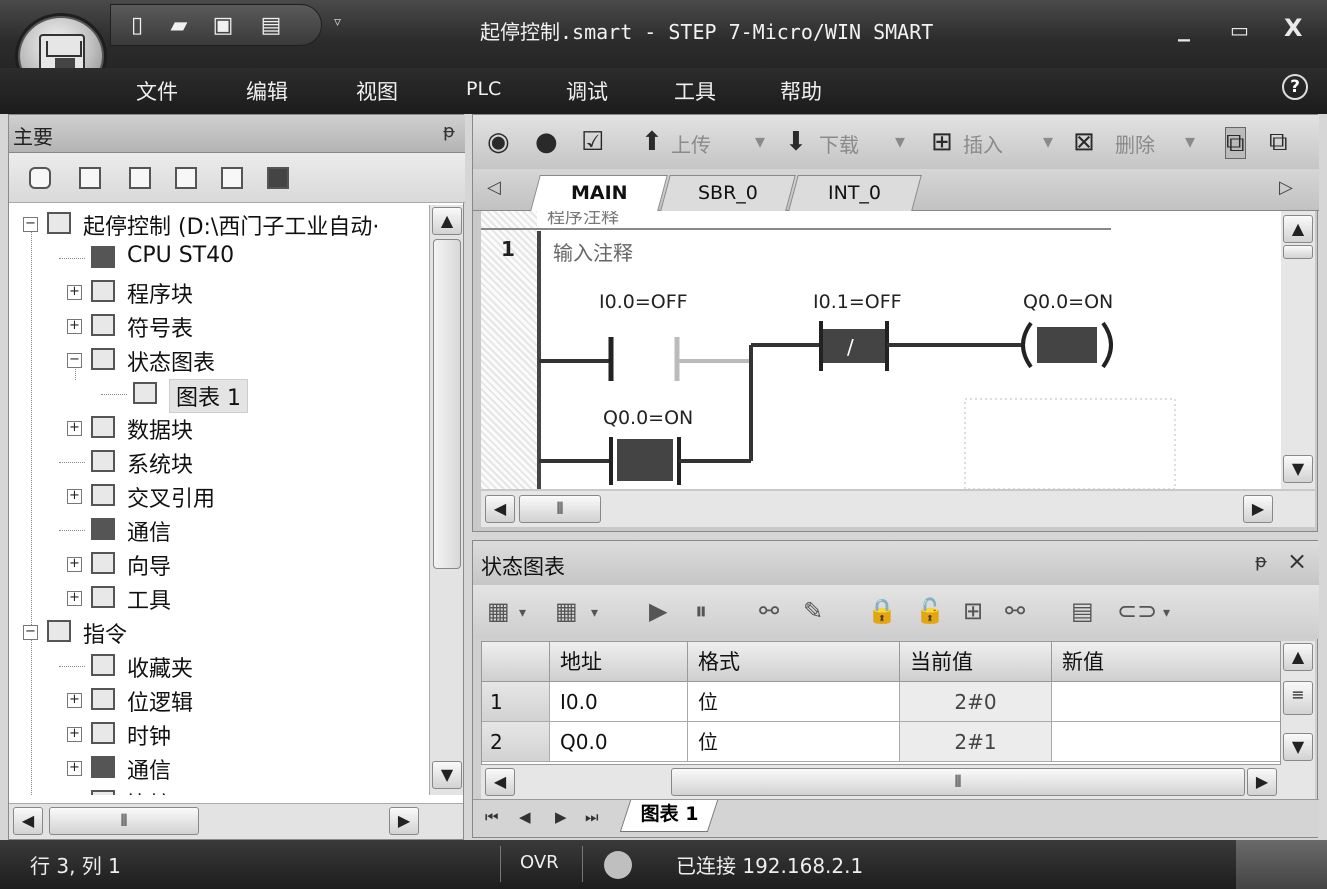  I want to click on tree-item: + 符号表, so click(219, 326).